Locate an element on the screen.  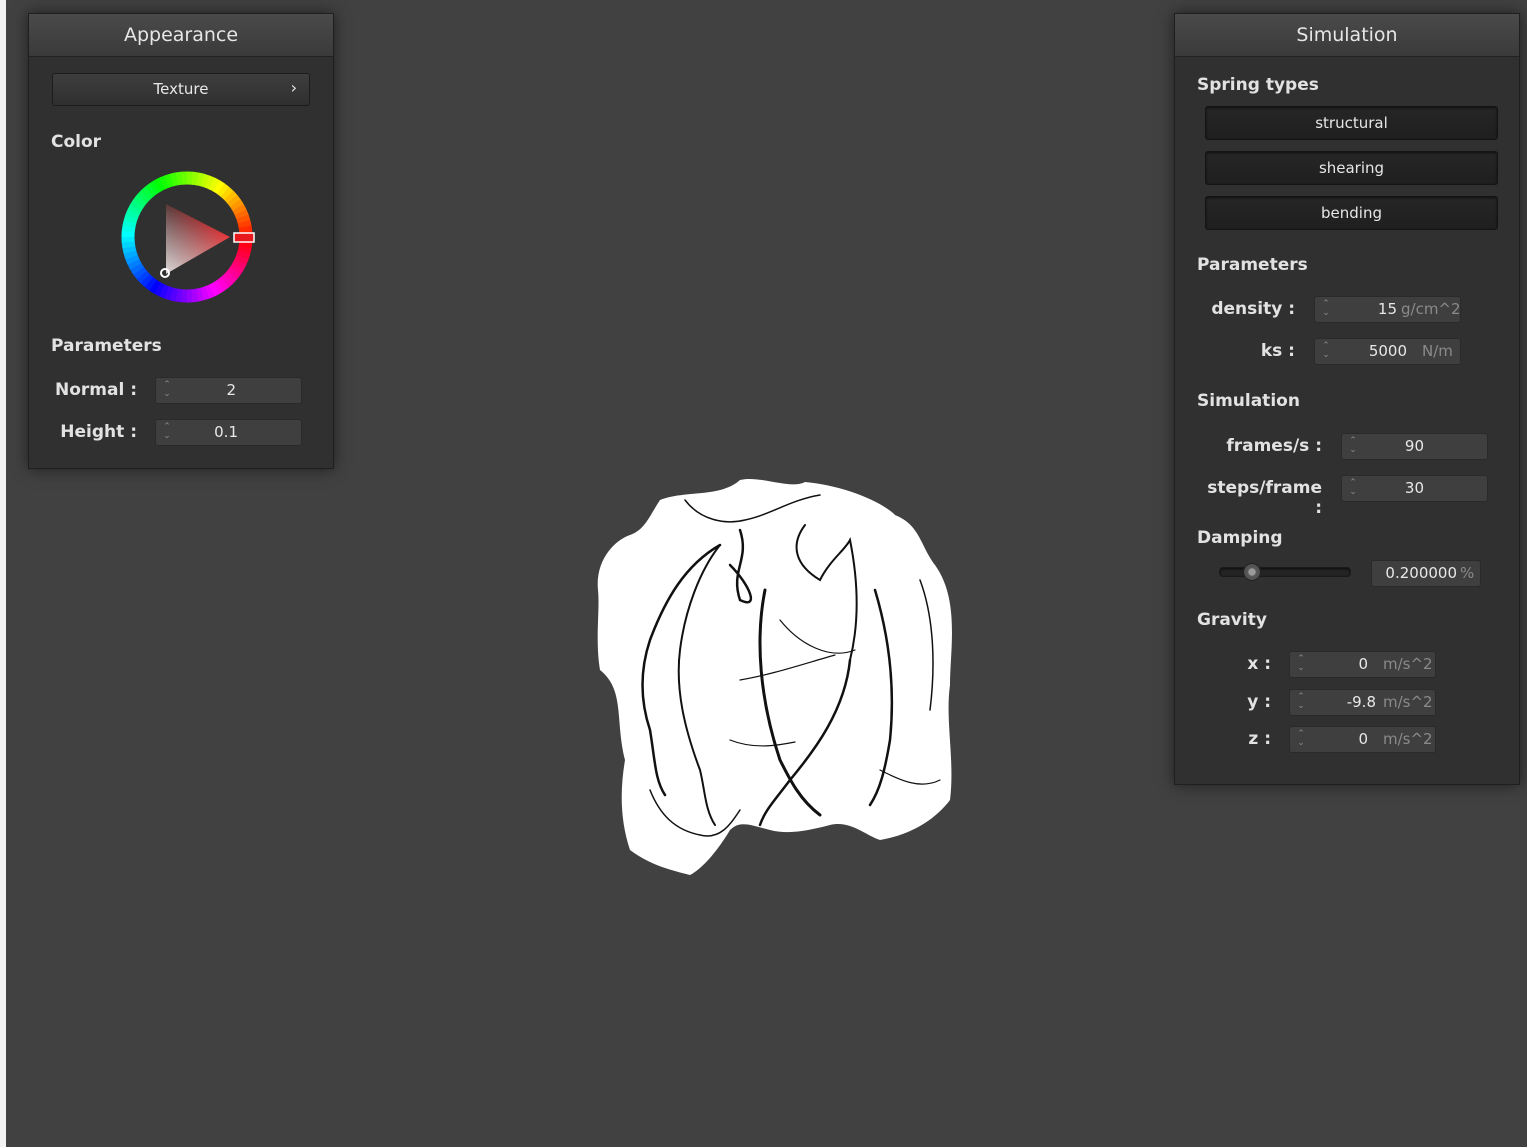
density-unit: g/cm^2 is located at coordinates (1431, 309).